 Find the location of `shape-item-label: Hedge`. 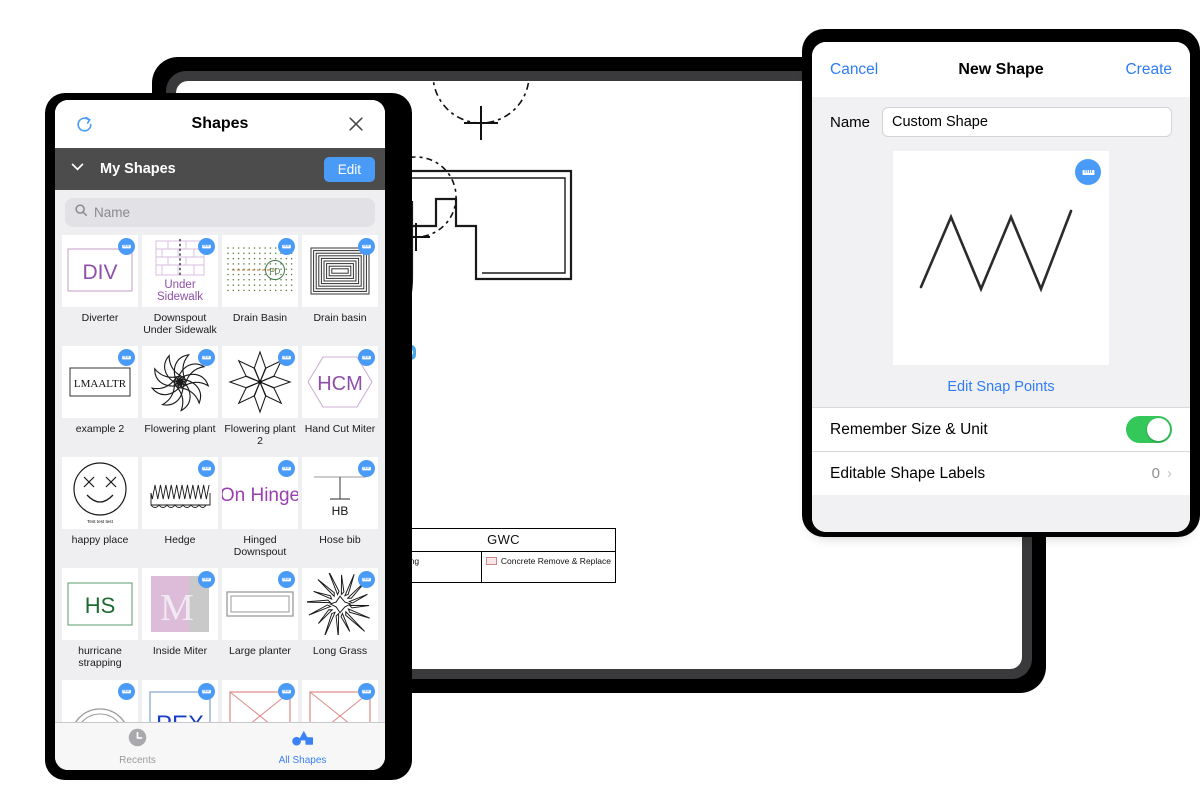

shape-item-label: Hedge is located at coordinates (180, 540).